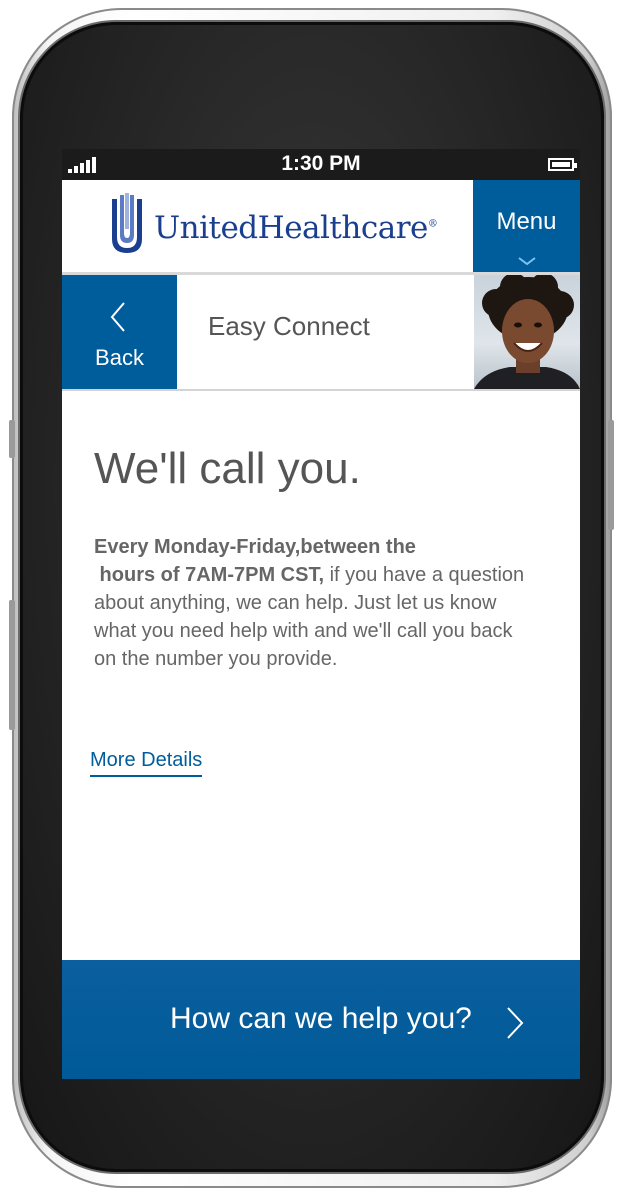 Image resolution: width=623 pixels, height=1194 pixels. Describe the element at coordinates (611, 475) in the screenshot. I see `side-button-right` at that location.